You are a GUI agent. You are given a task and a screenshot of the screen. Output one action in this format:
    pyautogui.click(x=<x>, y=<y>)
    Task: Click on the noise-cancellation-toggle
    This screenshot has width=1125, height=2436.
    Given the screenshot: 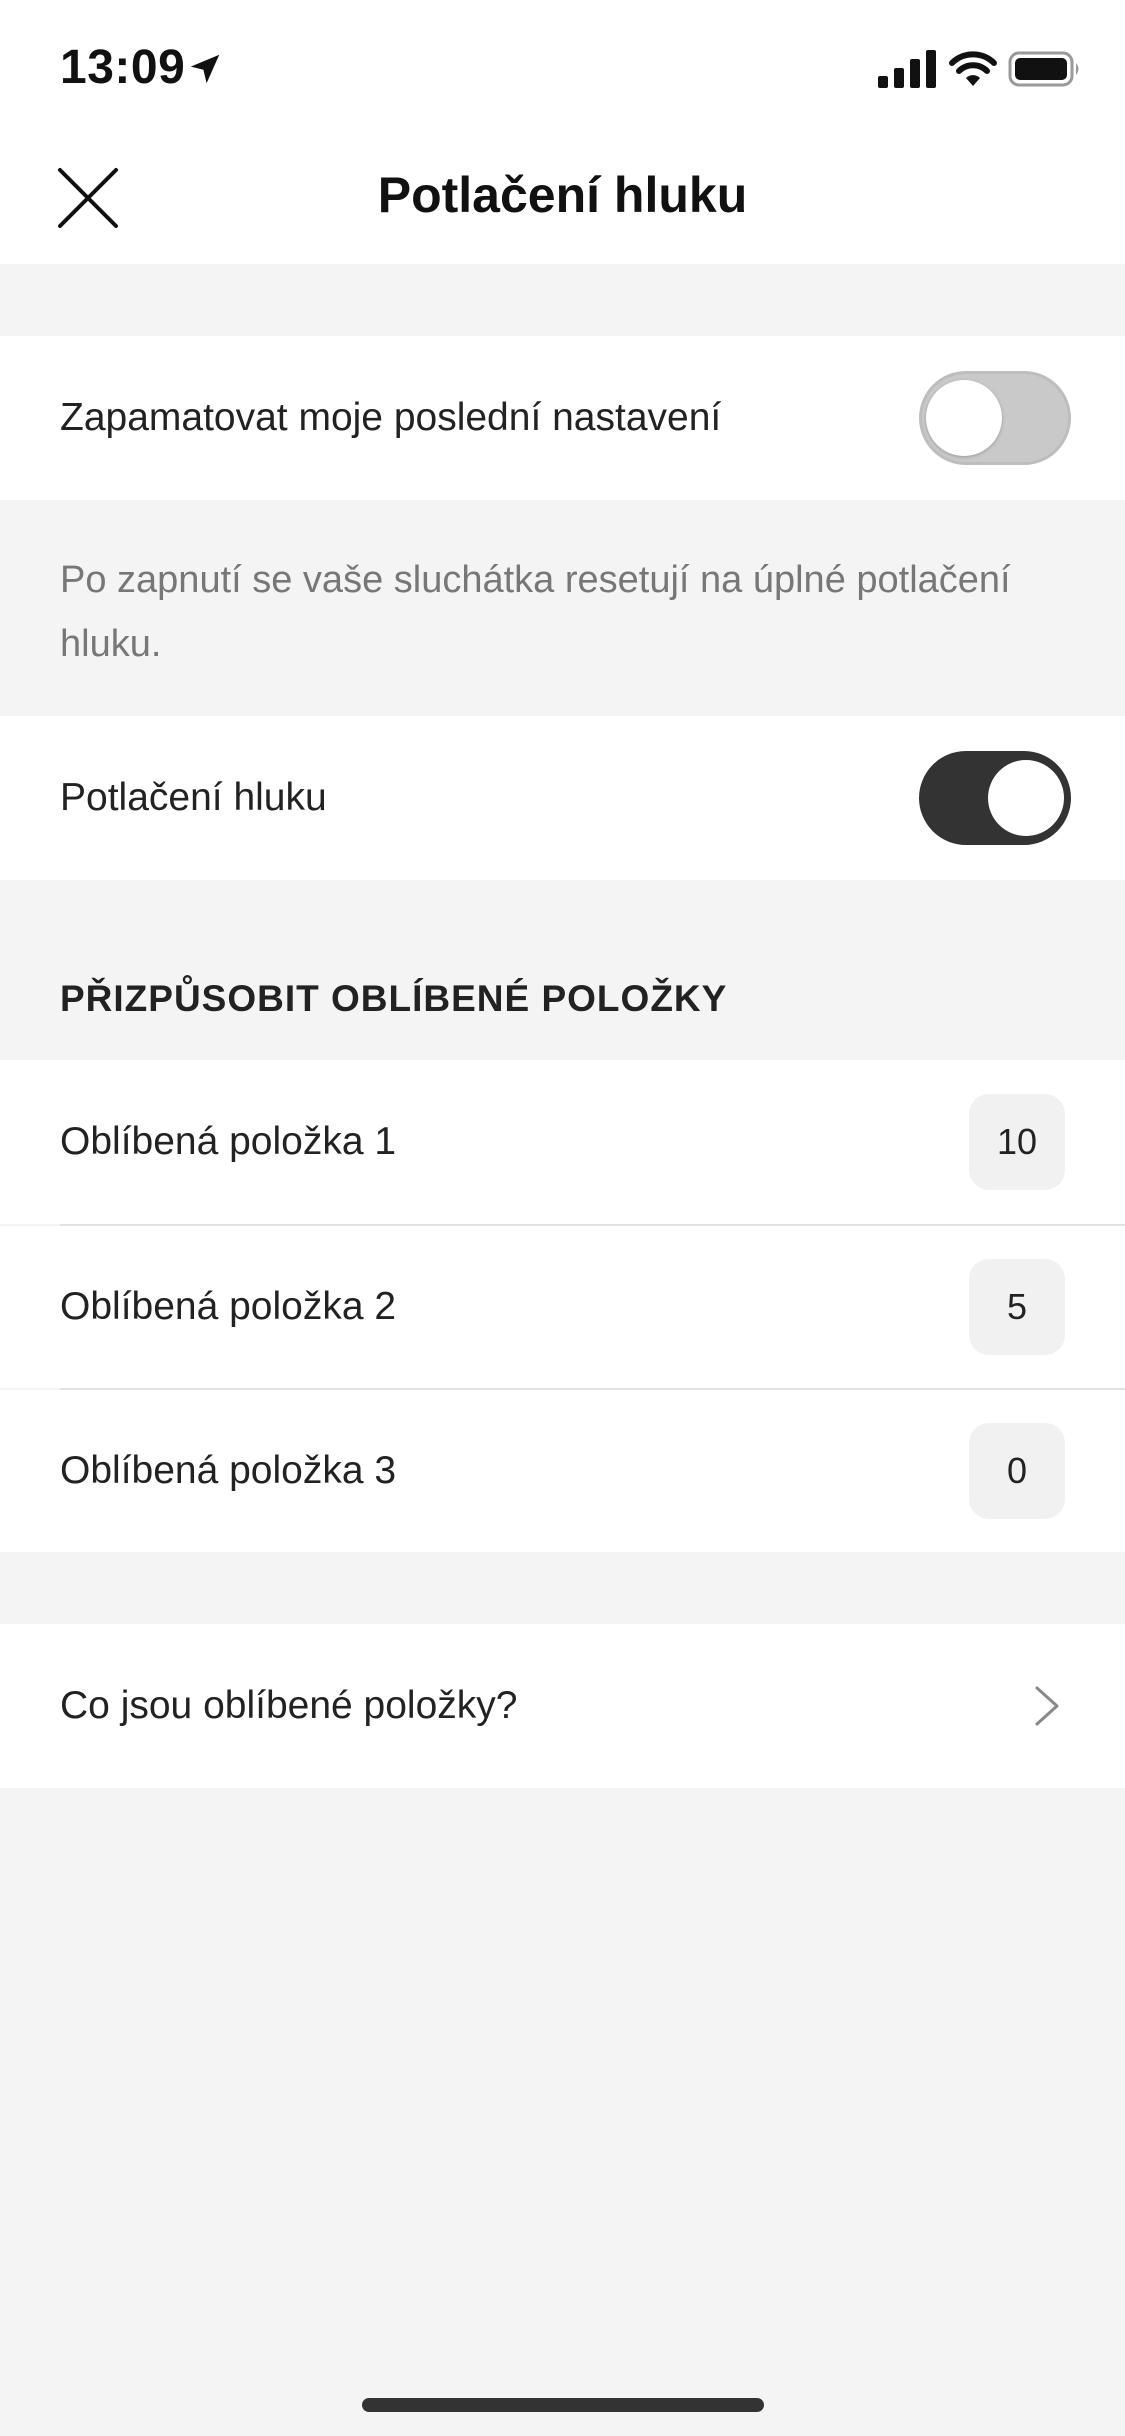 What is the action you would take?
    pyautogui.click(x=995, y=798)
    